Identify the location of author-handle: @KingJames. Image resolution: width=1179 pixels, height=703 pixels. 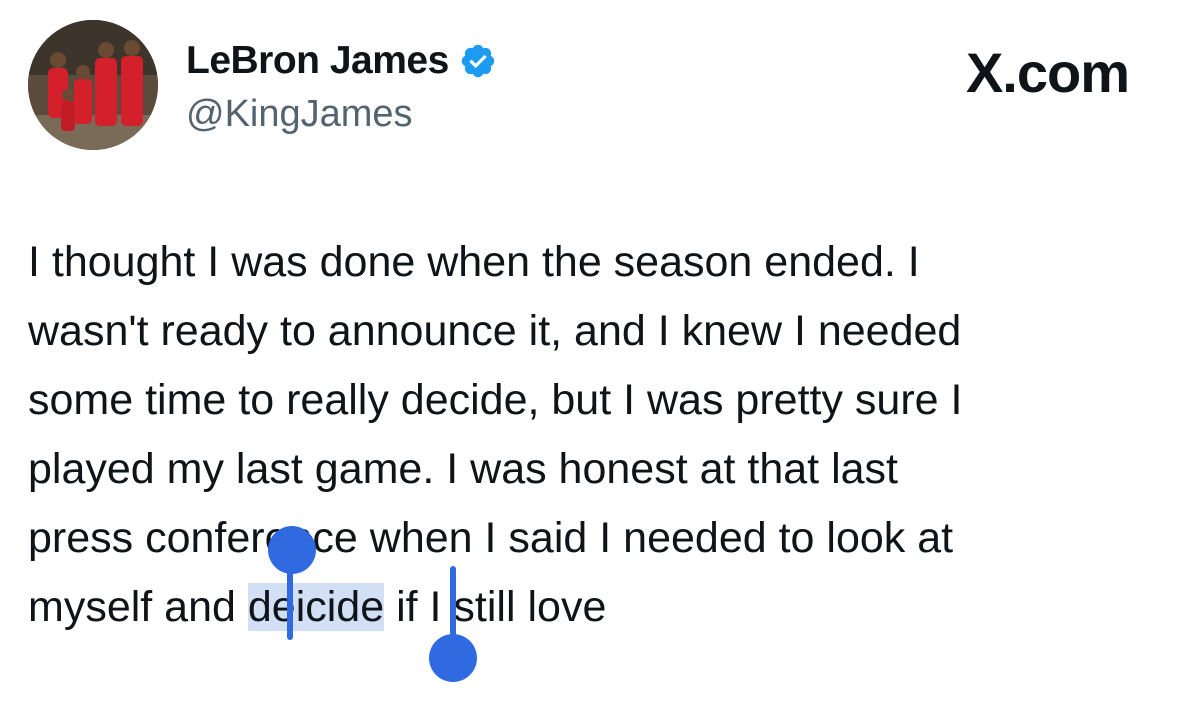
(299, 114).